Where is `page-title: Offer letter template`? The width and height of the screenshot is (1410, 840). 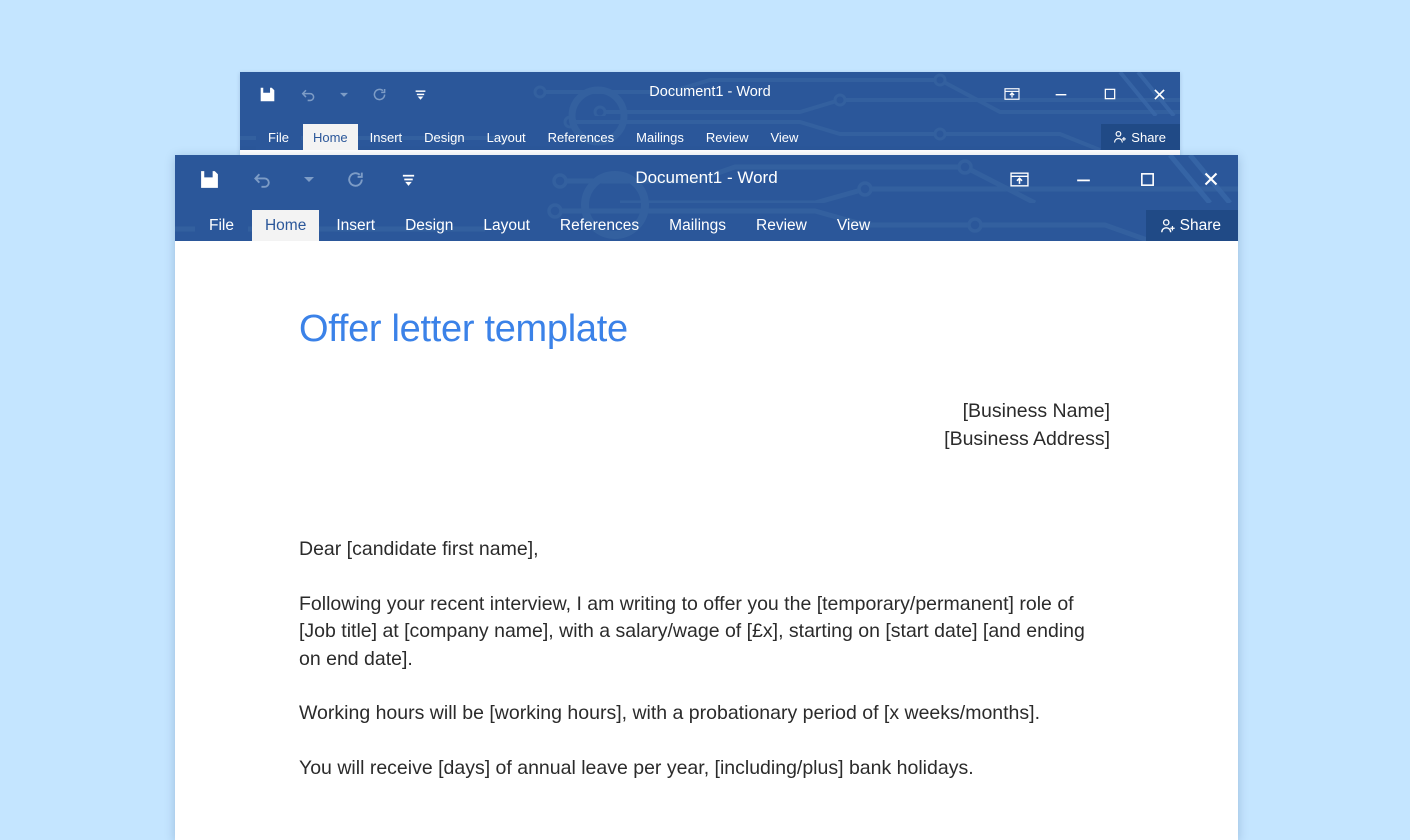 page-title: Offer letter template is located at coordinates (463, 329).